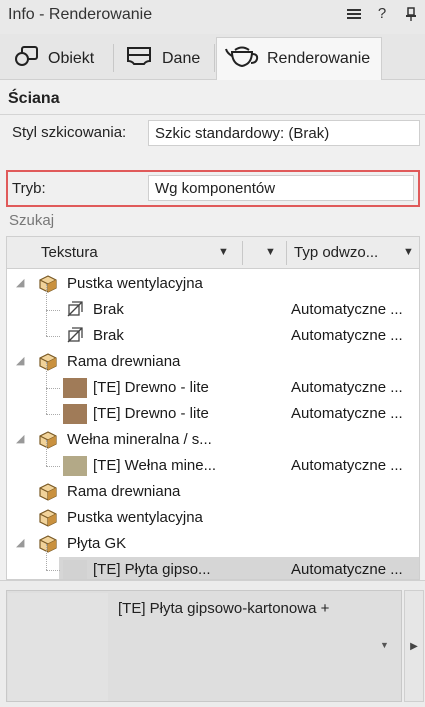 This screenshot has height=707, width=425. Describe the element at coordinates (80, 14) in the screenshot. I see `window-title: Info - Renderowanie` at that location.